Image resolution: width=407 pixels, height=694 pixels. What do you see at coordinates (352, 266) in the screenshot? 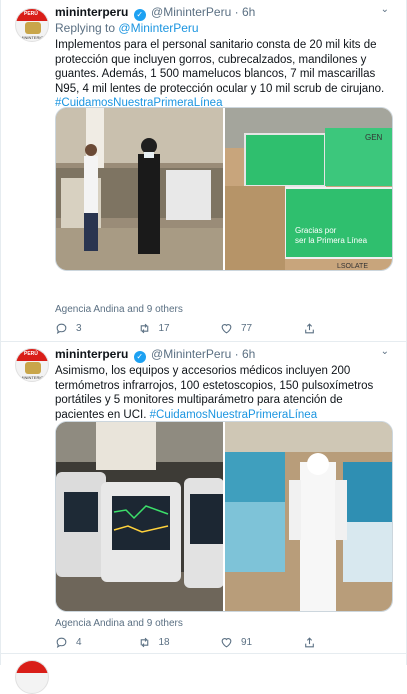
I see `box-side-label: LSOLATE` at bounding box center [352, 266].